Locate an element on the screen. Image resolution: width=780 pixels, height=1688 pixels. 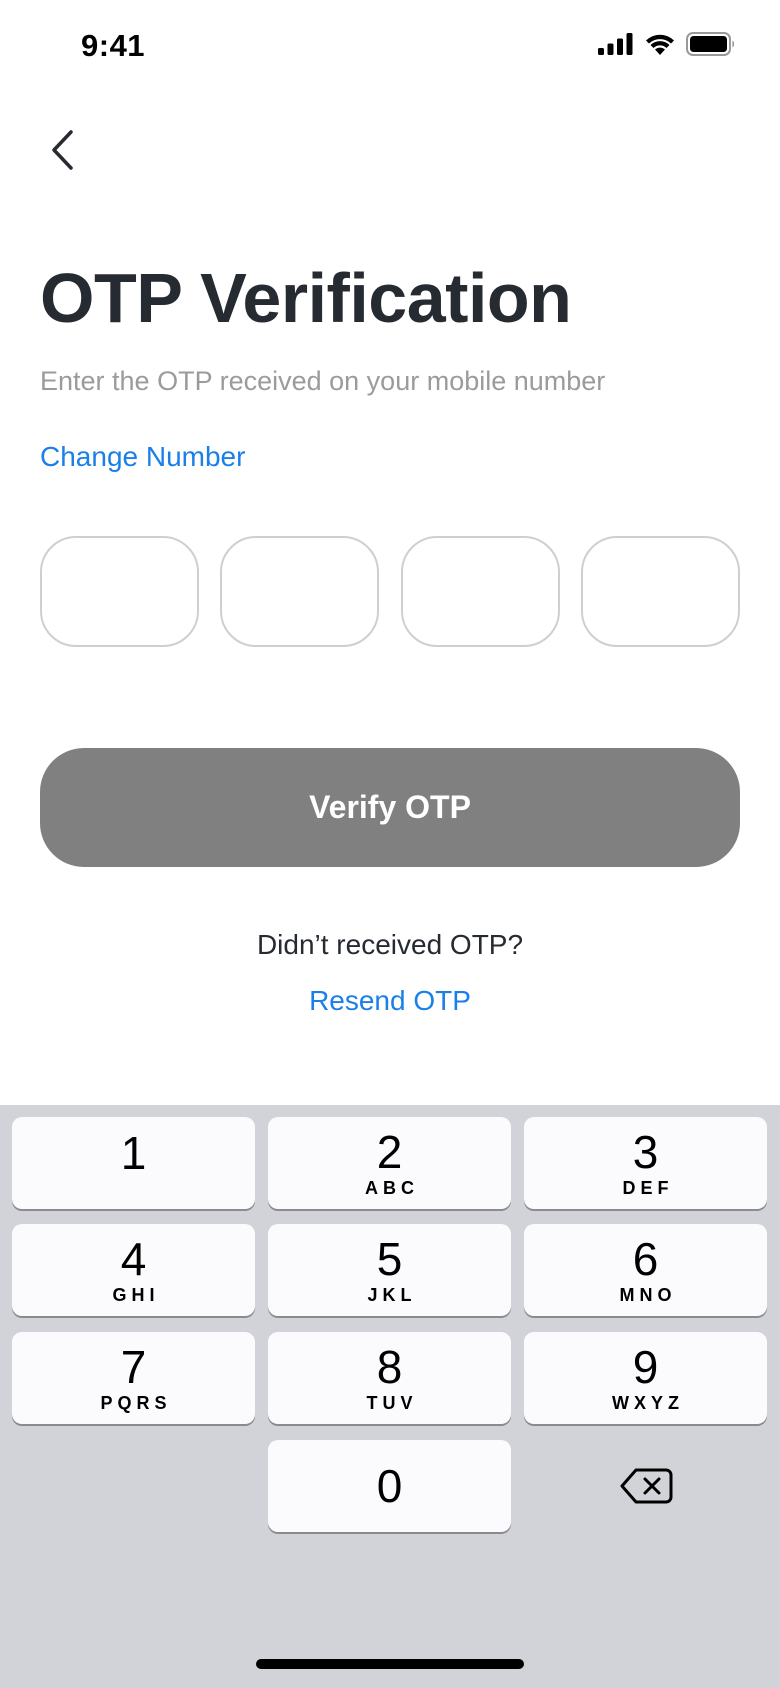
back-button is located at coordinates (62, 150).